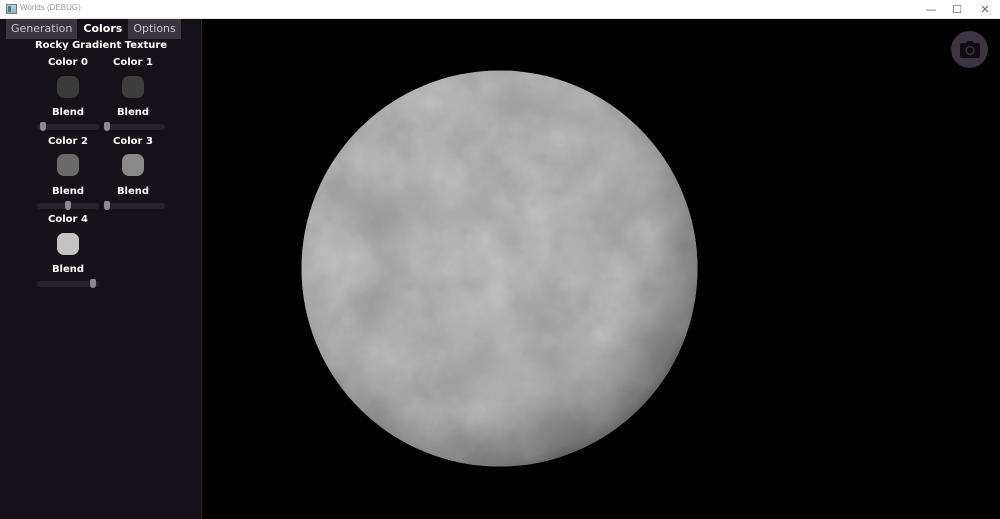  I want to click on color-0-blend-slider, so click(68, 126).